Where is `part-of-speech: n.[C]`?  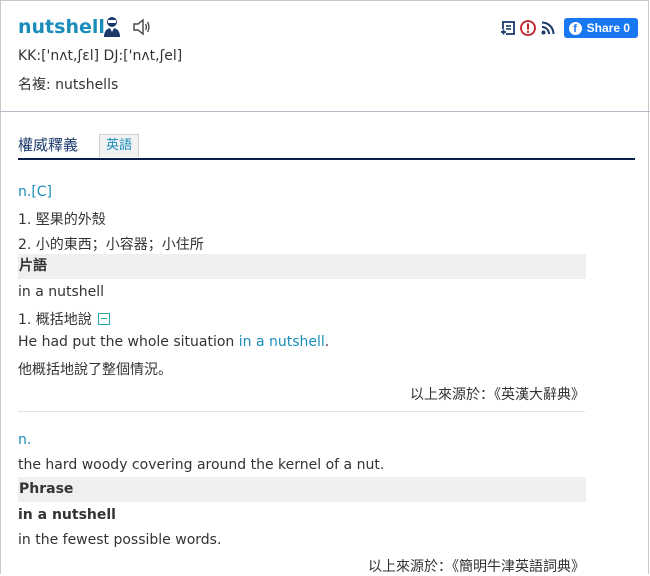
part-of-speech: n.[C] is located at coordinates (35, 192).